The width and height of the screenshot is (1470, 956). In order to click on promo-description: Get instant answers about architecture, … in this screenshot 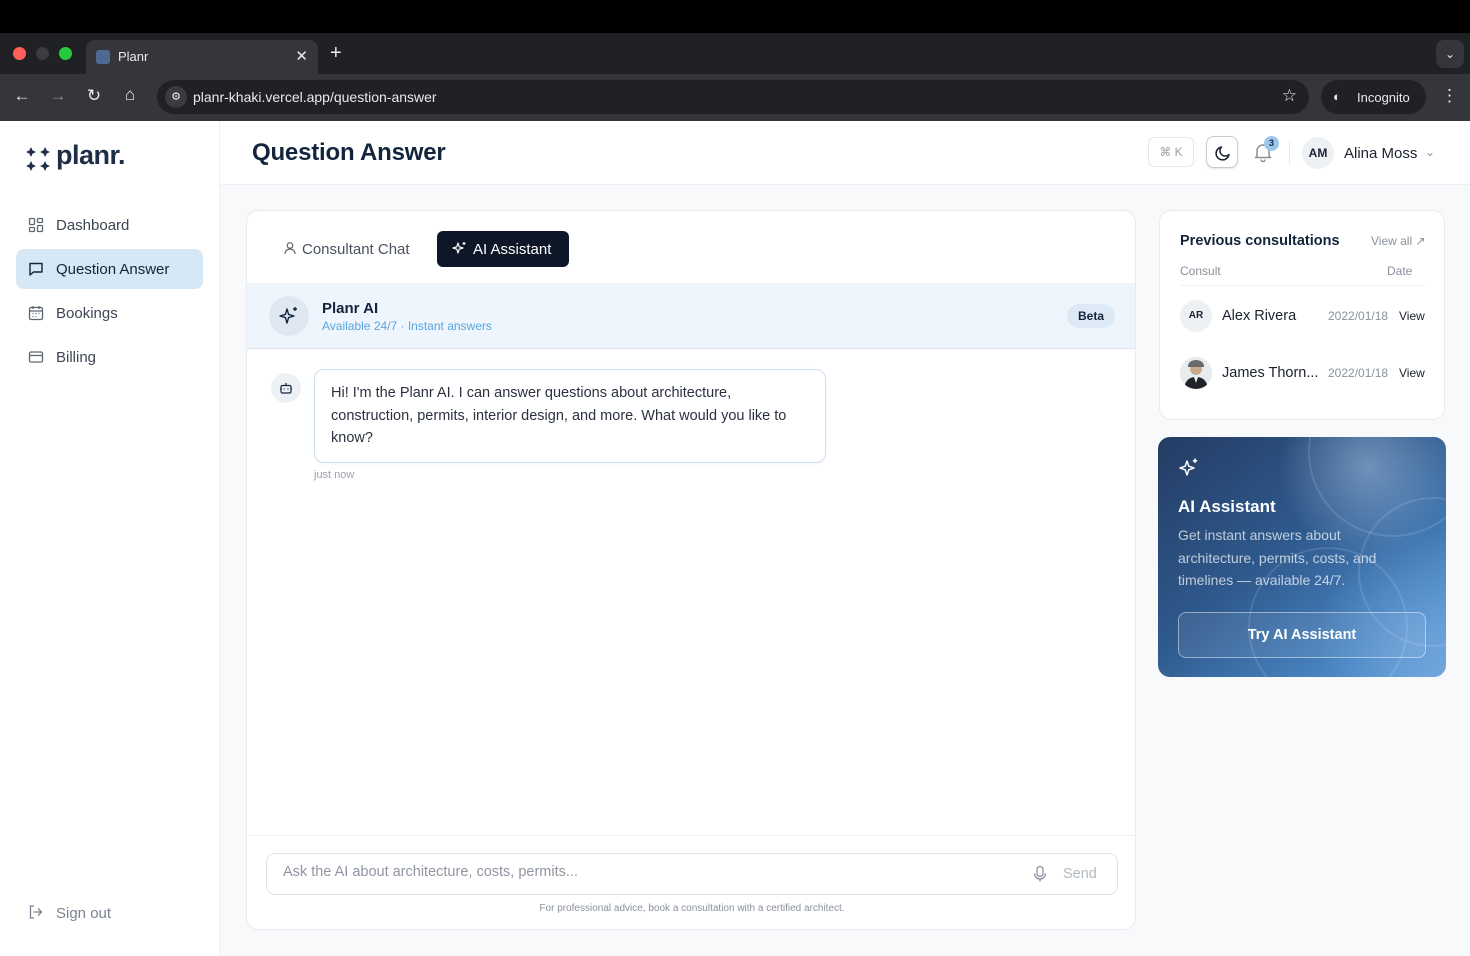, I will do `click(1277, 557)`.